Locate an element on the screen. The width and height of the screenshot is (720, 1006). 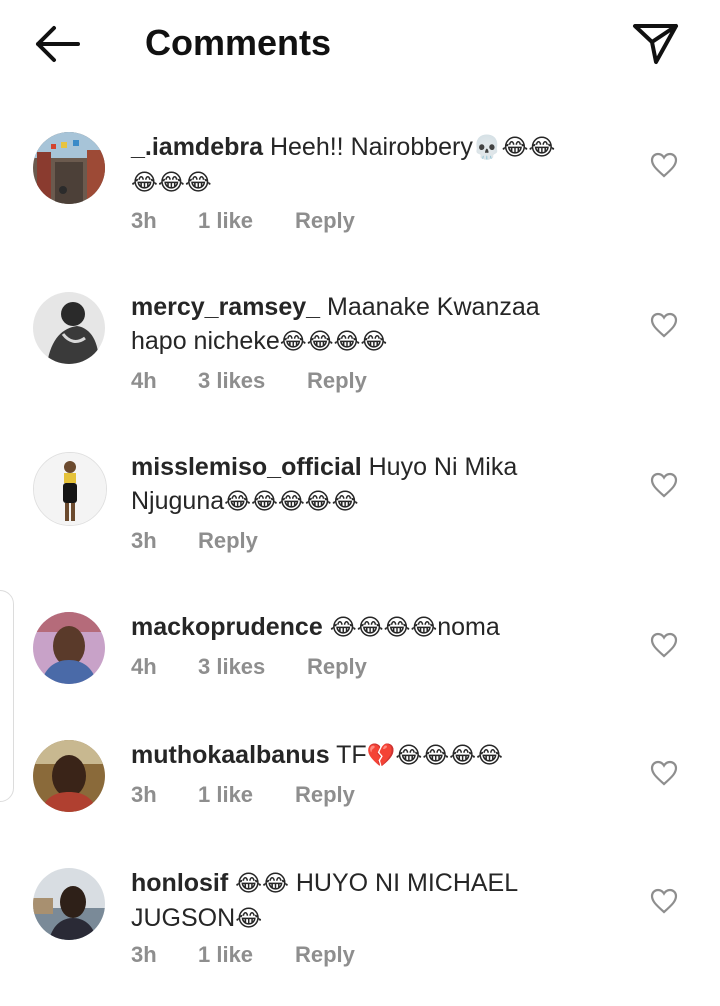
comment-text: _.iamdebra Heeh!! Nairobbery💀😂😂 😂😂😂 is located at coordinates (378, 165).